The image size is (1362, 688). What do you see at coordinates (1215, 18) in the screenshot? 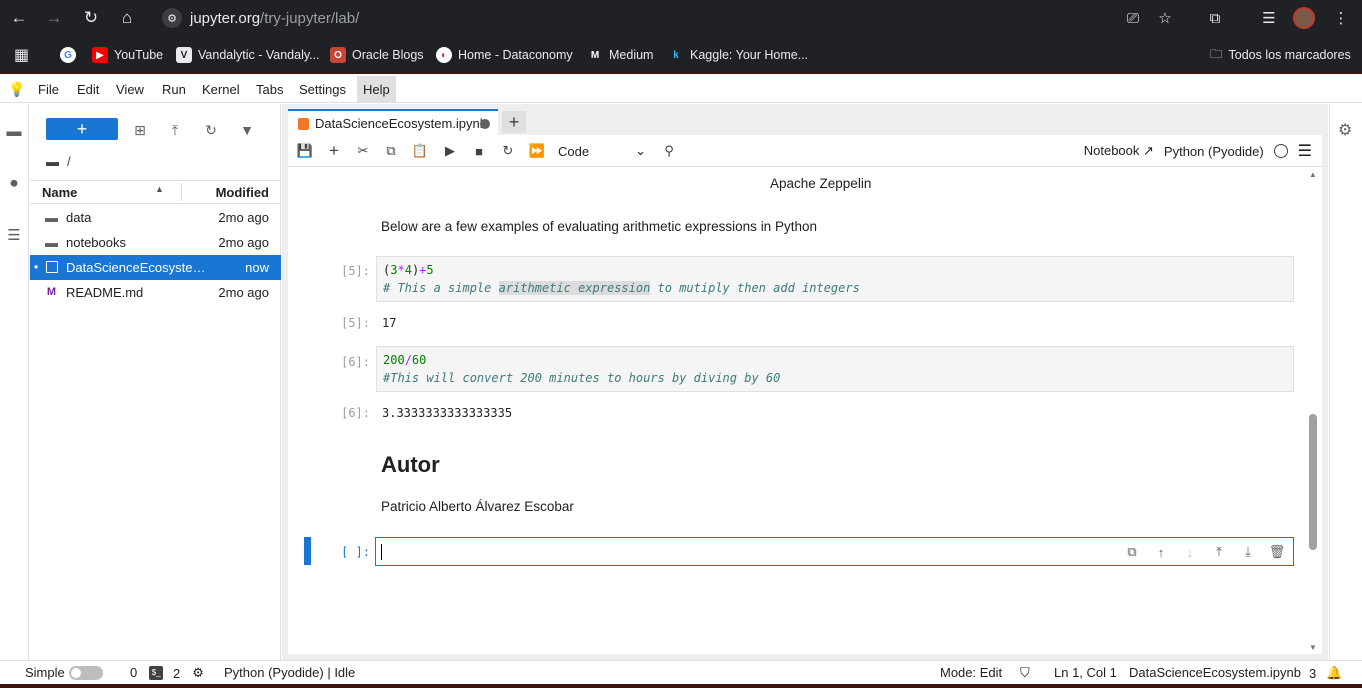
I see `extensions-icon: ⧉` at bounding box center [1215, 18].